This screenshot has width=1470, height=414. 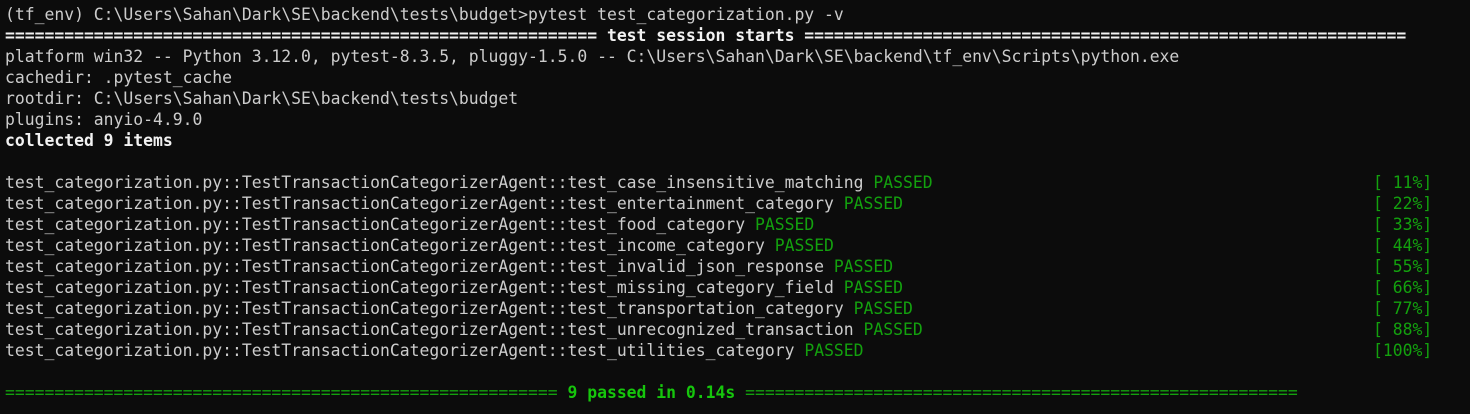 What do you see at coordinates (104, 119) in the screenshot?
I see `plugins-line: plugins: anyio-4.9.0` at bounding box center [104, 119].